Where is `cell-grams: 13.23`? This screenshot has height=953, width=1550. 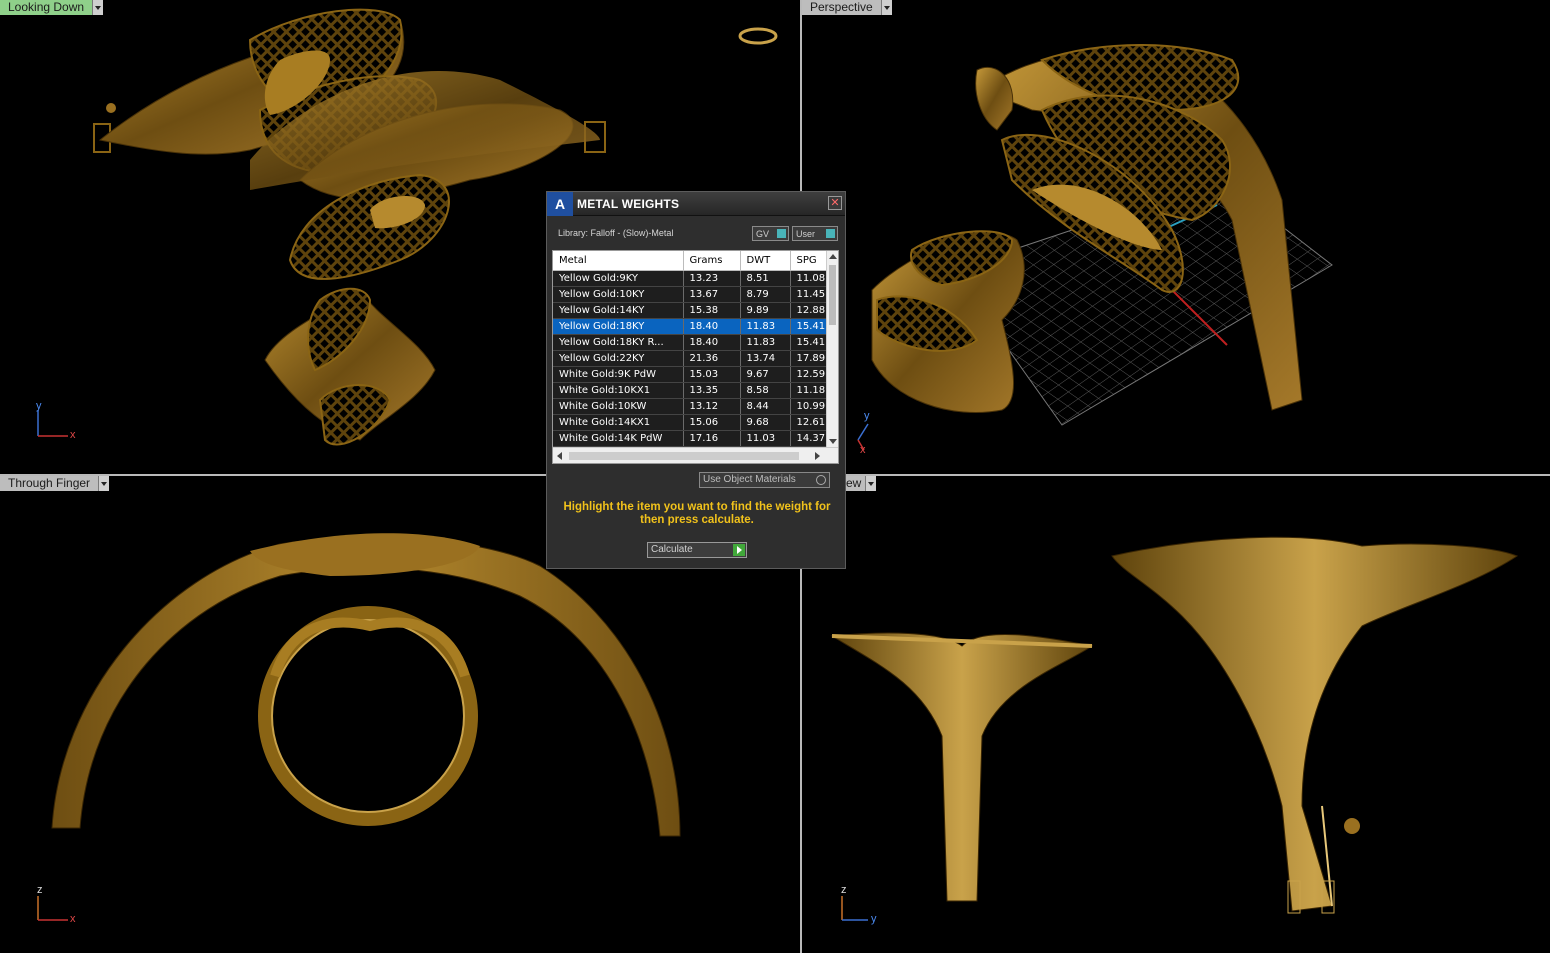
cell-grams: 13.23 is located at coordinates (712, 278).